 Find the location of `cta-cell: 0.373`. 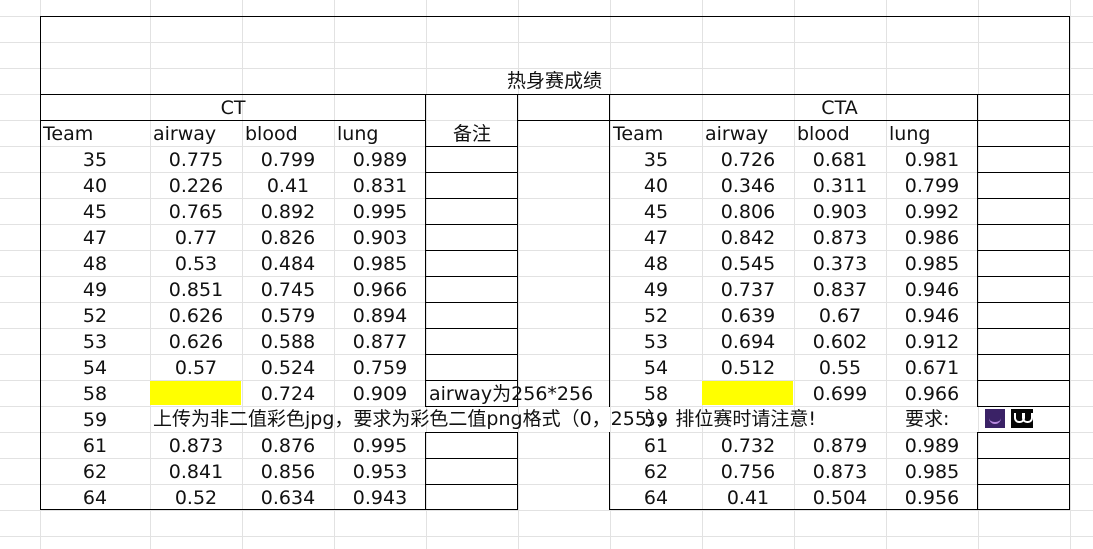

cta-cell: 0.373 is located at coordinates (840, 263).